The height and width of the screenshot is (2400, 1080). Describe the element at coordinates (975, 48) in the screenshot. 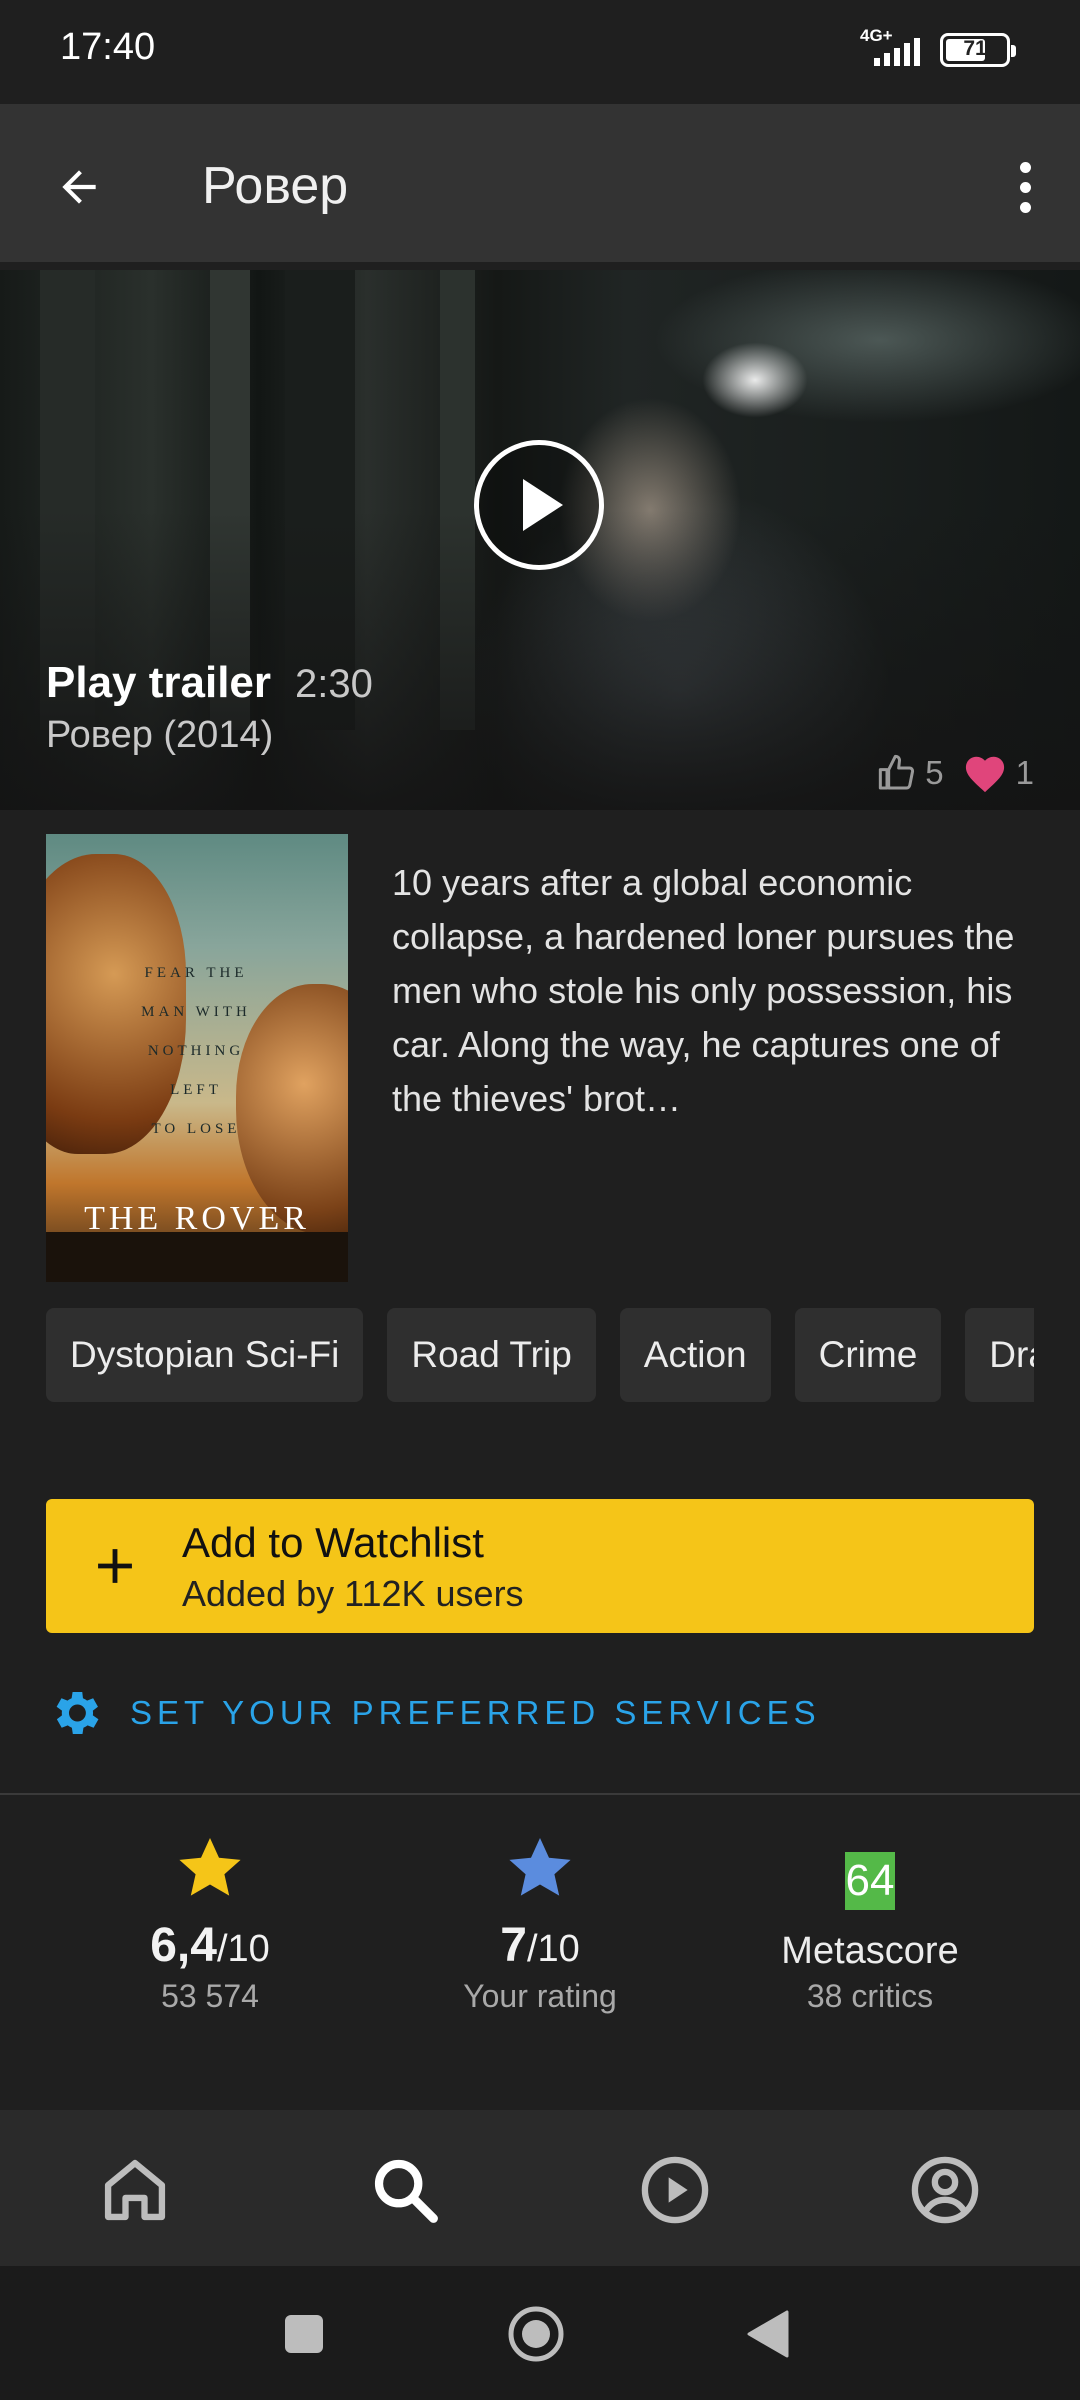

I see `battery-level: 71` at that location.